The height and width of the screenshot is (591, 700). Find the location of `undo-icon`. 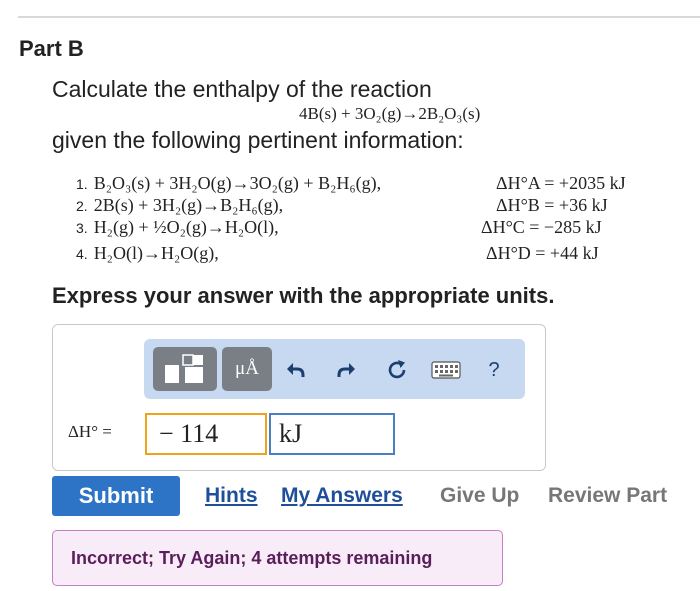

undo-icon is located at coordinates (296, 370).